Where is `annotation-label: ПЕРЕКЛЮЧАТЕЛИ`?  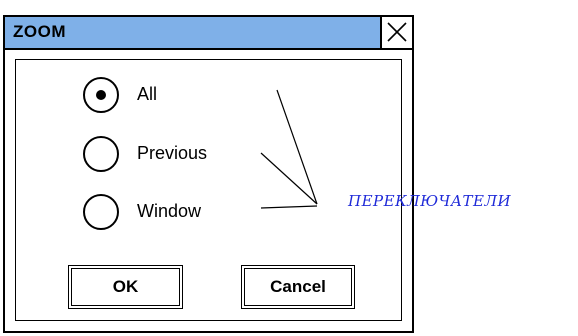
annotation-label: ПЕРЕКЛЮЧАТЕЛИ is located at coordinates (430, 201).